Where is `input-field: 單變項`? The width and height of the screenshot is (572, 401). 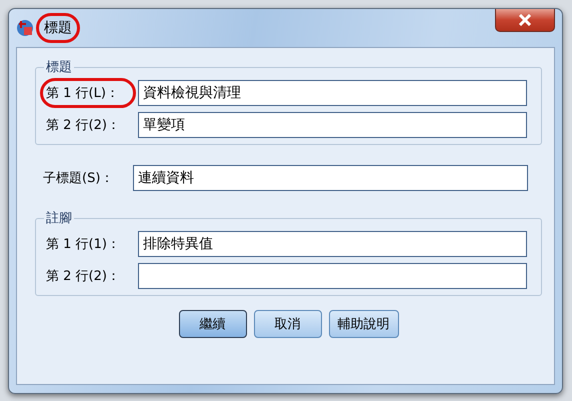
input-field: 單變項 is located at coordinates (332, 125).